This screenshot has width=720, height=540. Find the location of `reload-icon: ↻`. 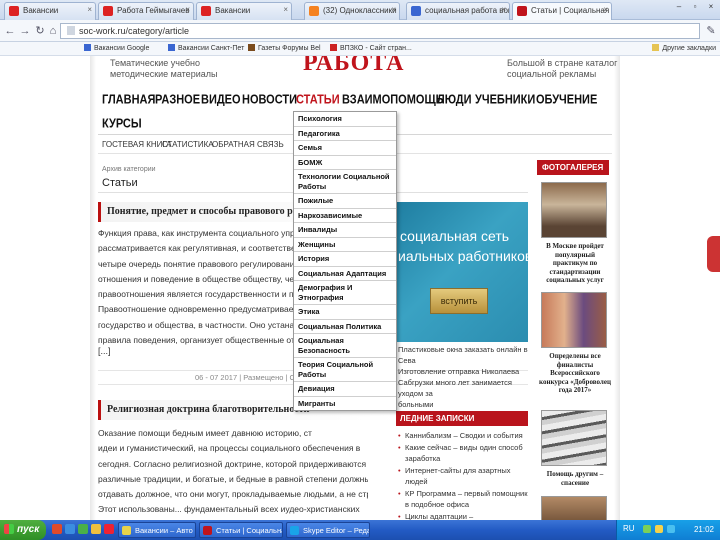

reload-icon: ↻ is located at coordinates (40, 31).